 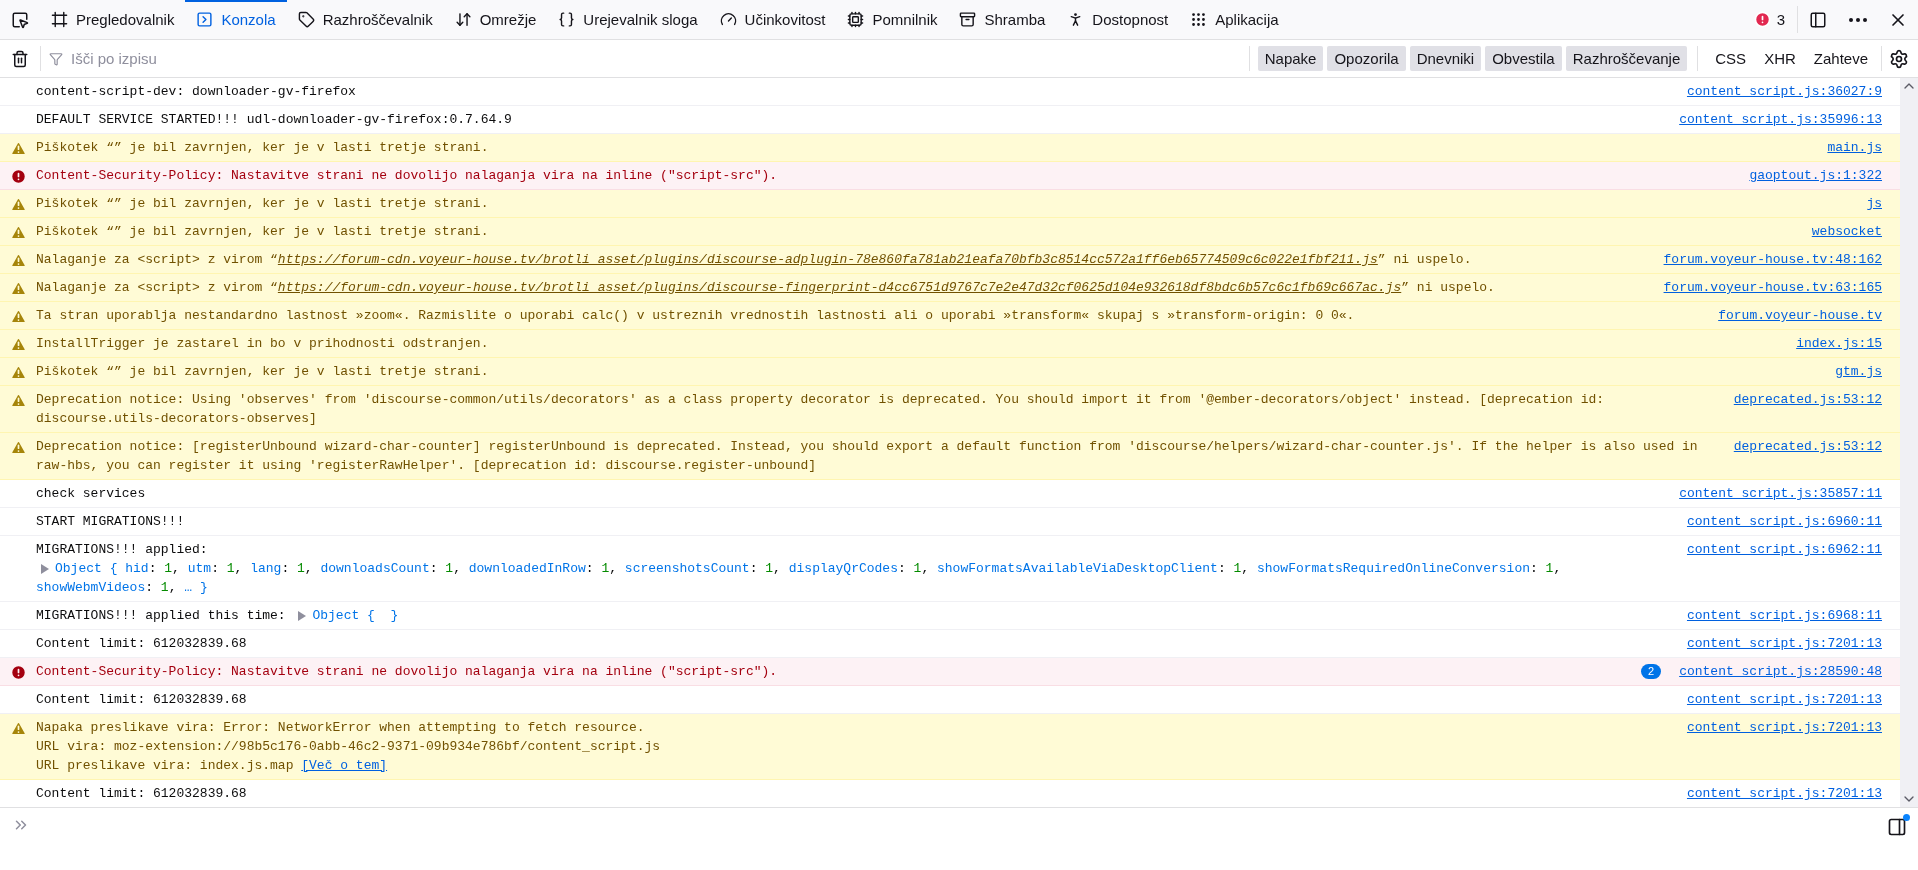 I want to click on source-link: forum.voyeur-house.tv, so click(x=1800, y=315).